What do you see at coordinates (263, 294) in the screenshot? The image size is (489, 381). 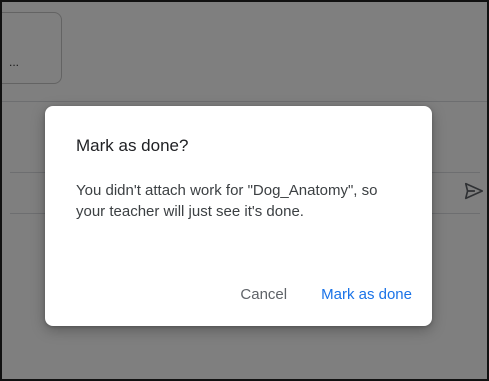 I see `cancel-button: Cancel` at bounding box center [263, 294].